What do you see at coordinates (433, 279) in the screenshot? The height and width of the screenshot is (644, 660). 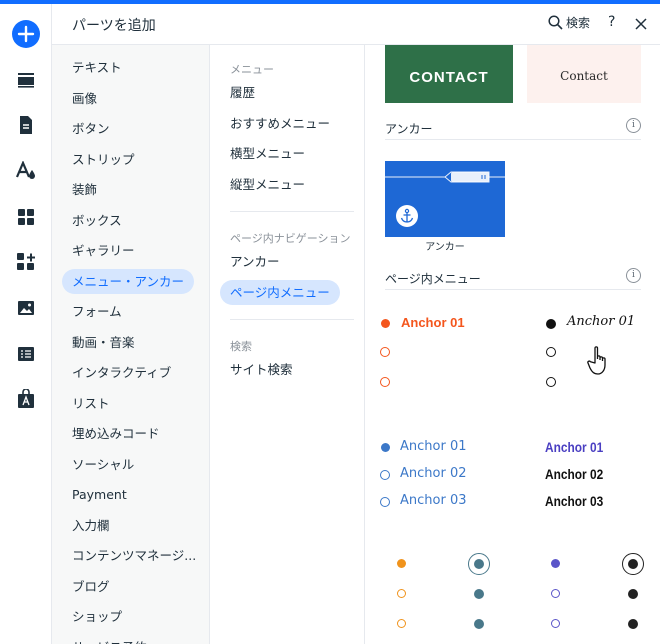 I see `page-menu-section-title: ページ内メニュー` at bounding box center [433, 279].